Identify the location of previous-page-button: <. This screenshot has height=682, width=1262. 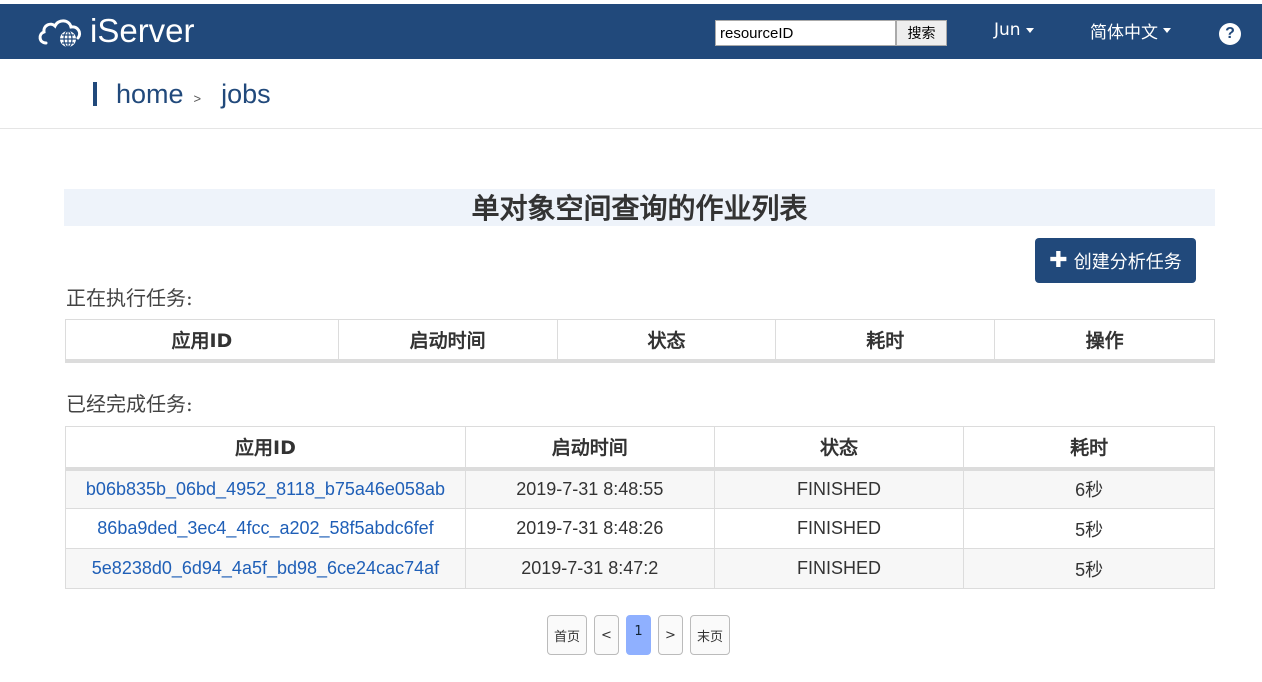
(606, 635).